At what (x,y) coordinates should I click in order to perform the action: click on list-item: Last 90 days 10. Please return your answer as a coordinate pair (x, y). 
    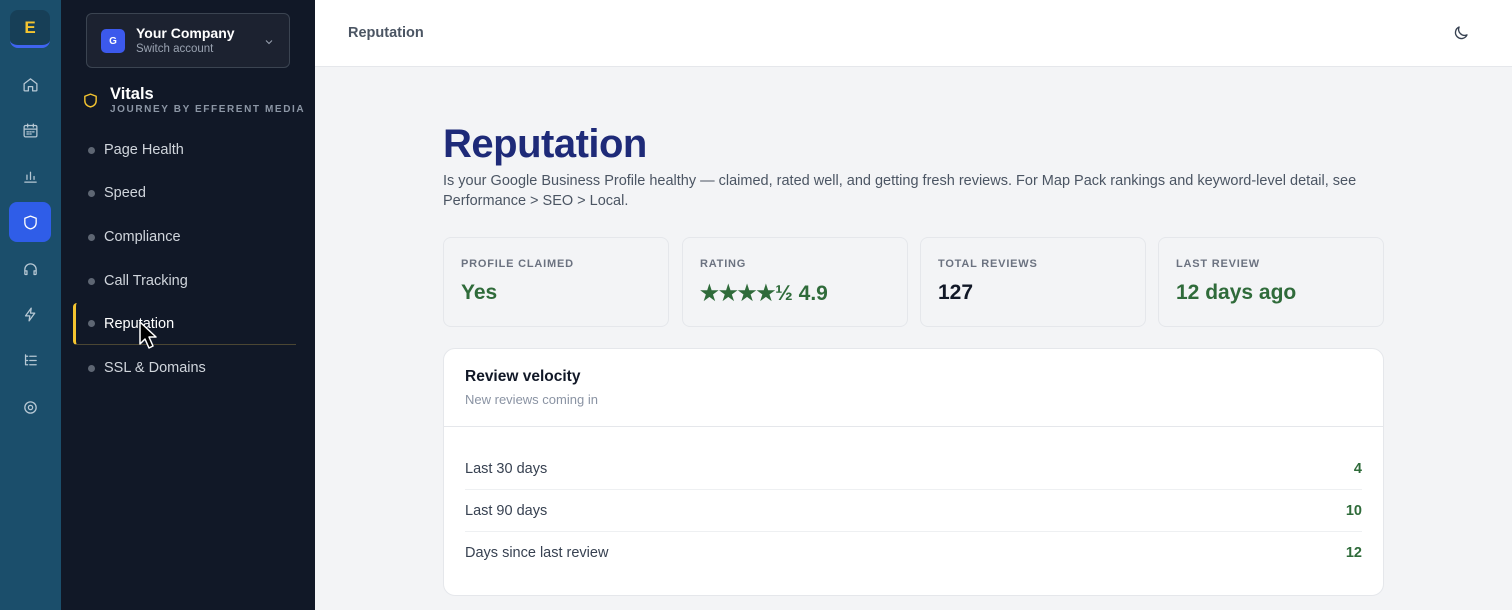
    Looking at the image, I should click on (913, 511).